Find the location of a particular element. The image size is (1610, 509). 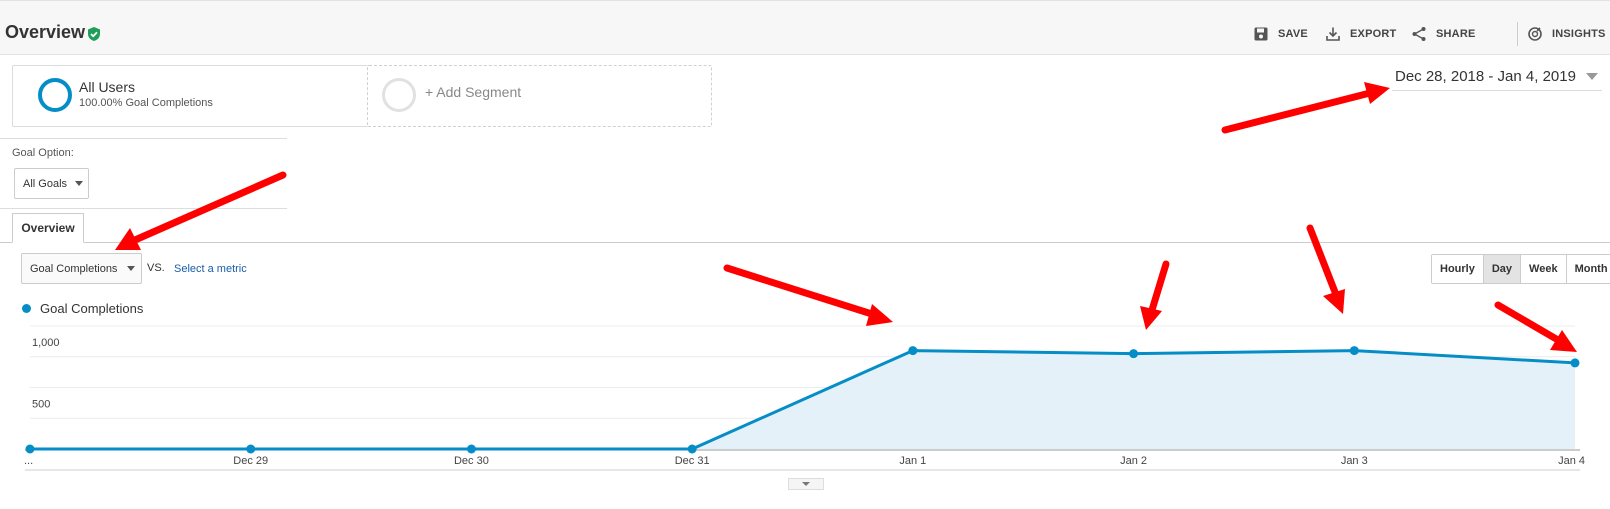

y-tick-label: 500 is located at coordinates (41, 405).